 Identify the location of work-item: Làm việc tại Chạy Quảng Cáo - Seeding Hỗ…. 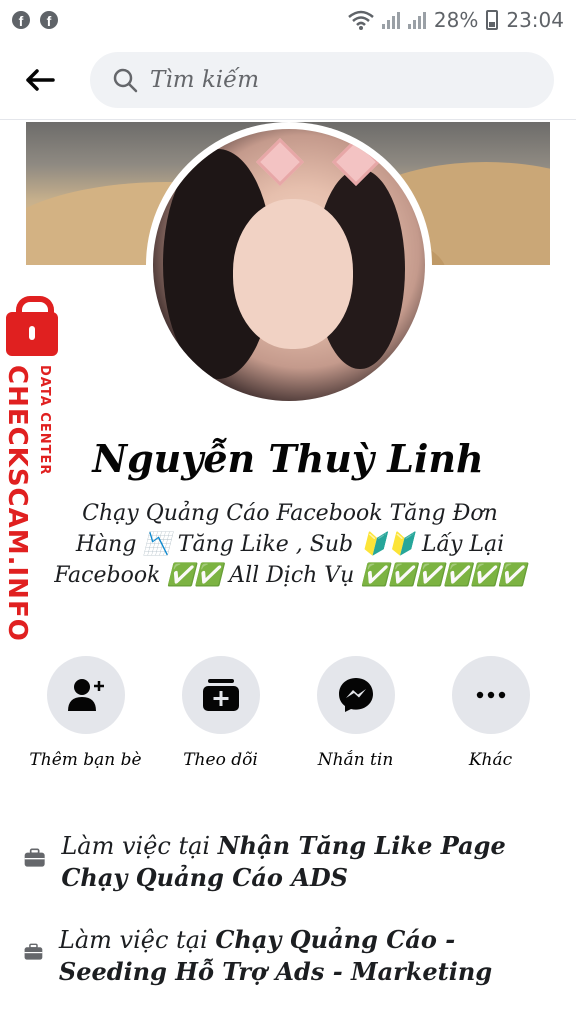
(289, 956).